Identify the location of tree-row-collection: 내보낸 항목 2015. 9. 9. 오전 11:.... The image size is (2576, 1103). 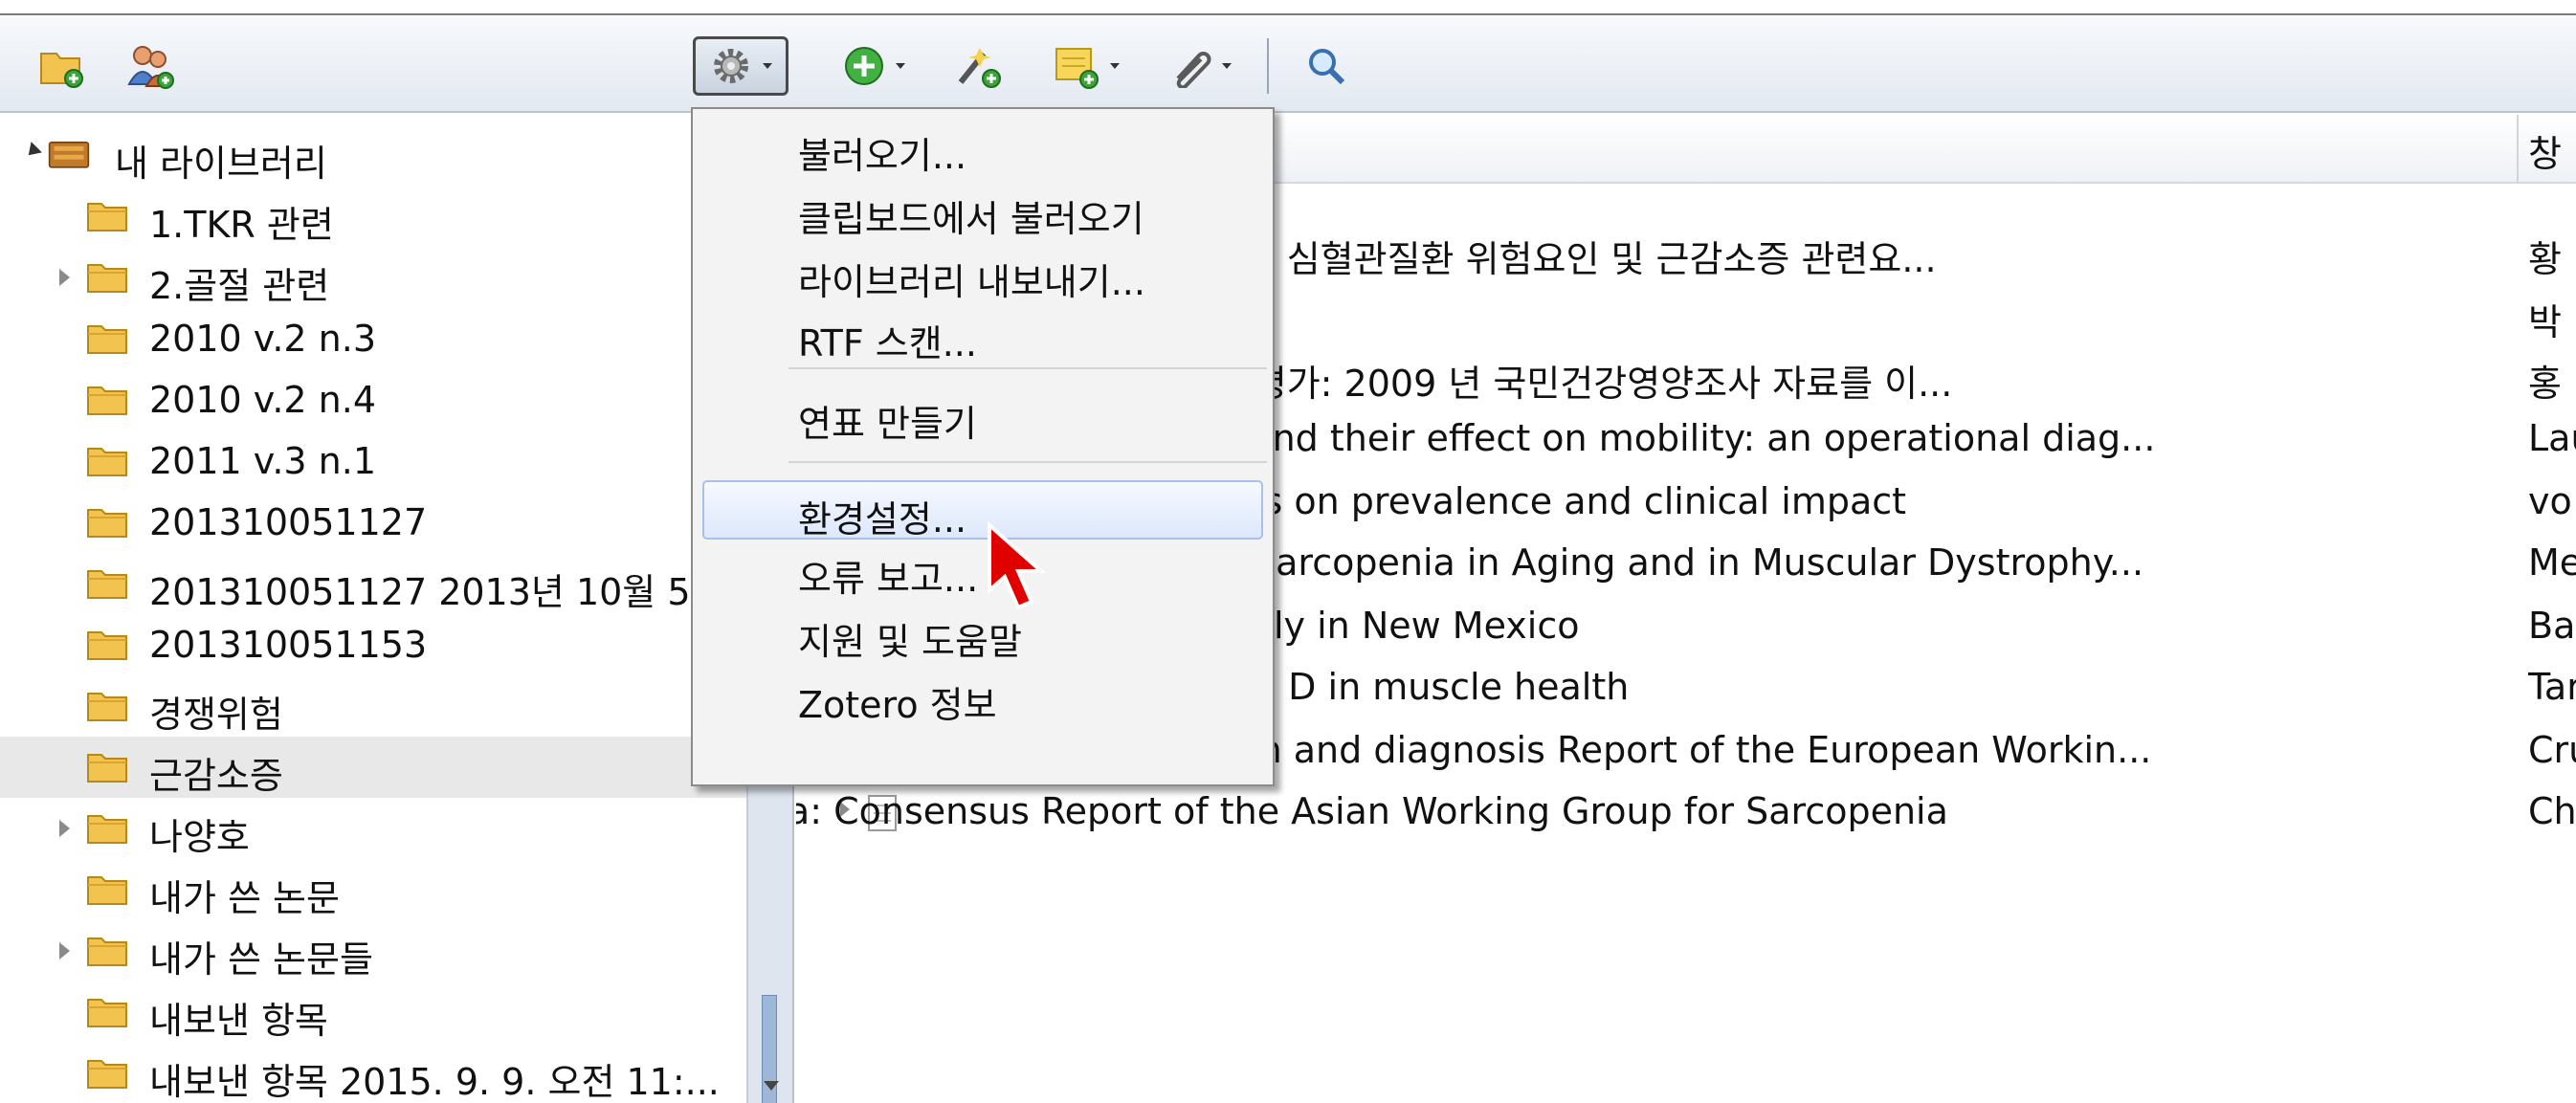
(373, 1073).